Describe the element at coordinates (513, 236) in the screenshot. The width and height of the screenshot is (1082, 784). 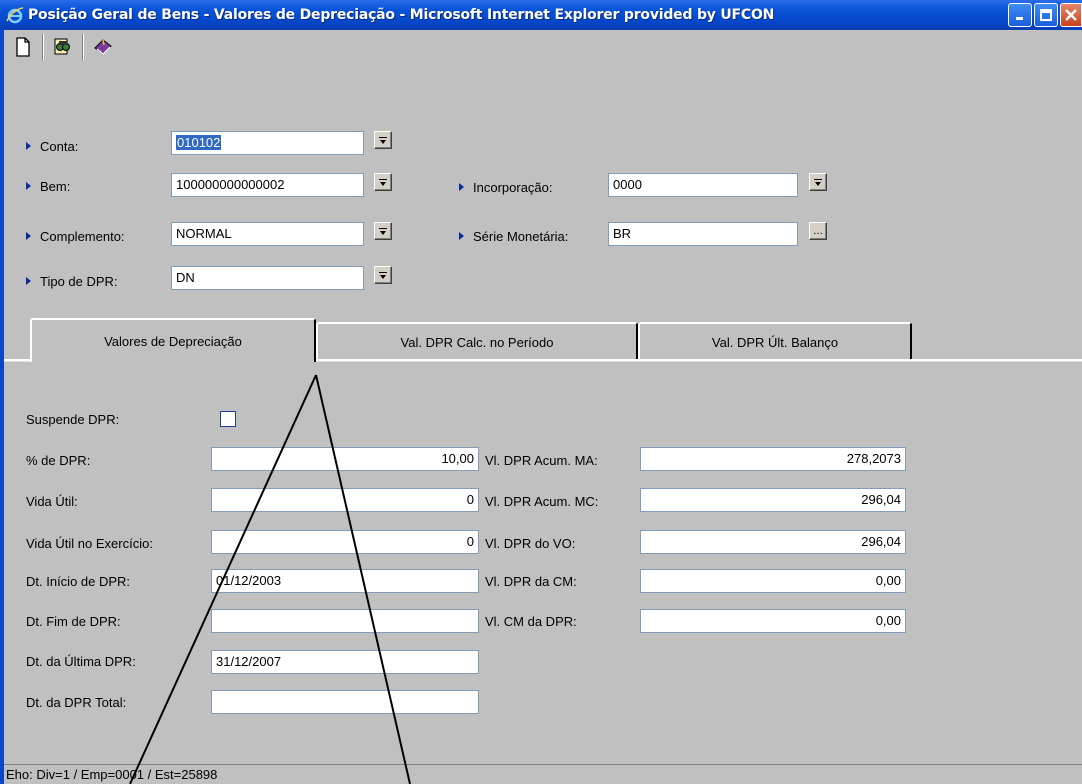
I see `serie-monetaria-label: Série Monetária:` at that location.